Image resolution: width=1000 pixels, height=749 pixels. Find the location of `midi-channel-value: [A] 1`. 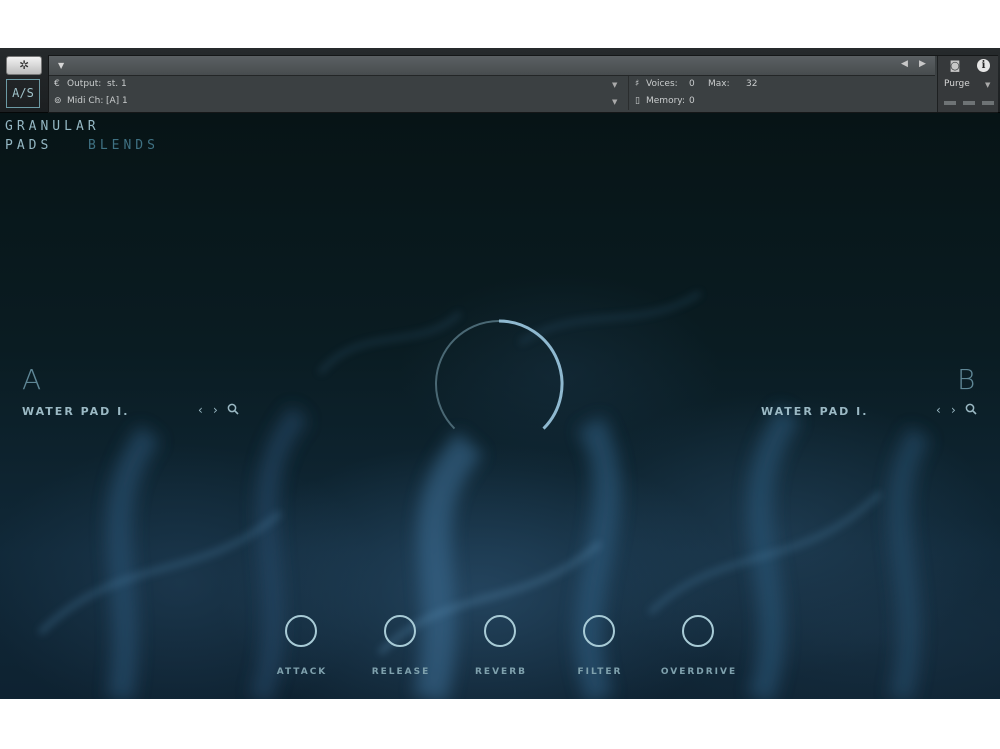

midi-channel-value: [A] 1 is located at coordinates (117, 101).